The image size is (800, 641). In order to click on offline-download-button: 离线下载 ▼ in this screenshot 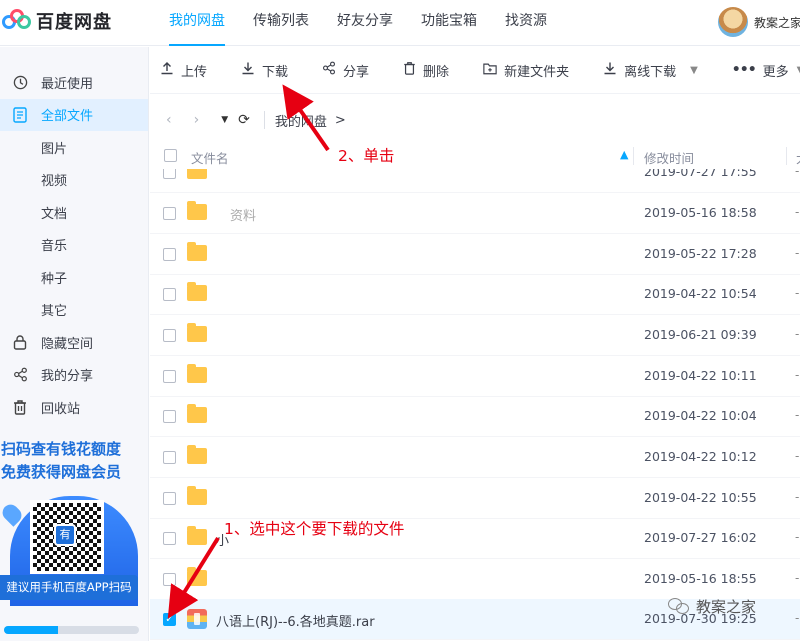, I will do `click(650, 70)`.